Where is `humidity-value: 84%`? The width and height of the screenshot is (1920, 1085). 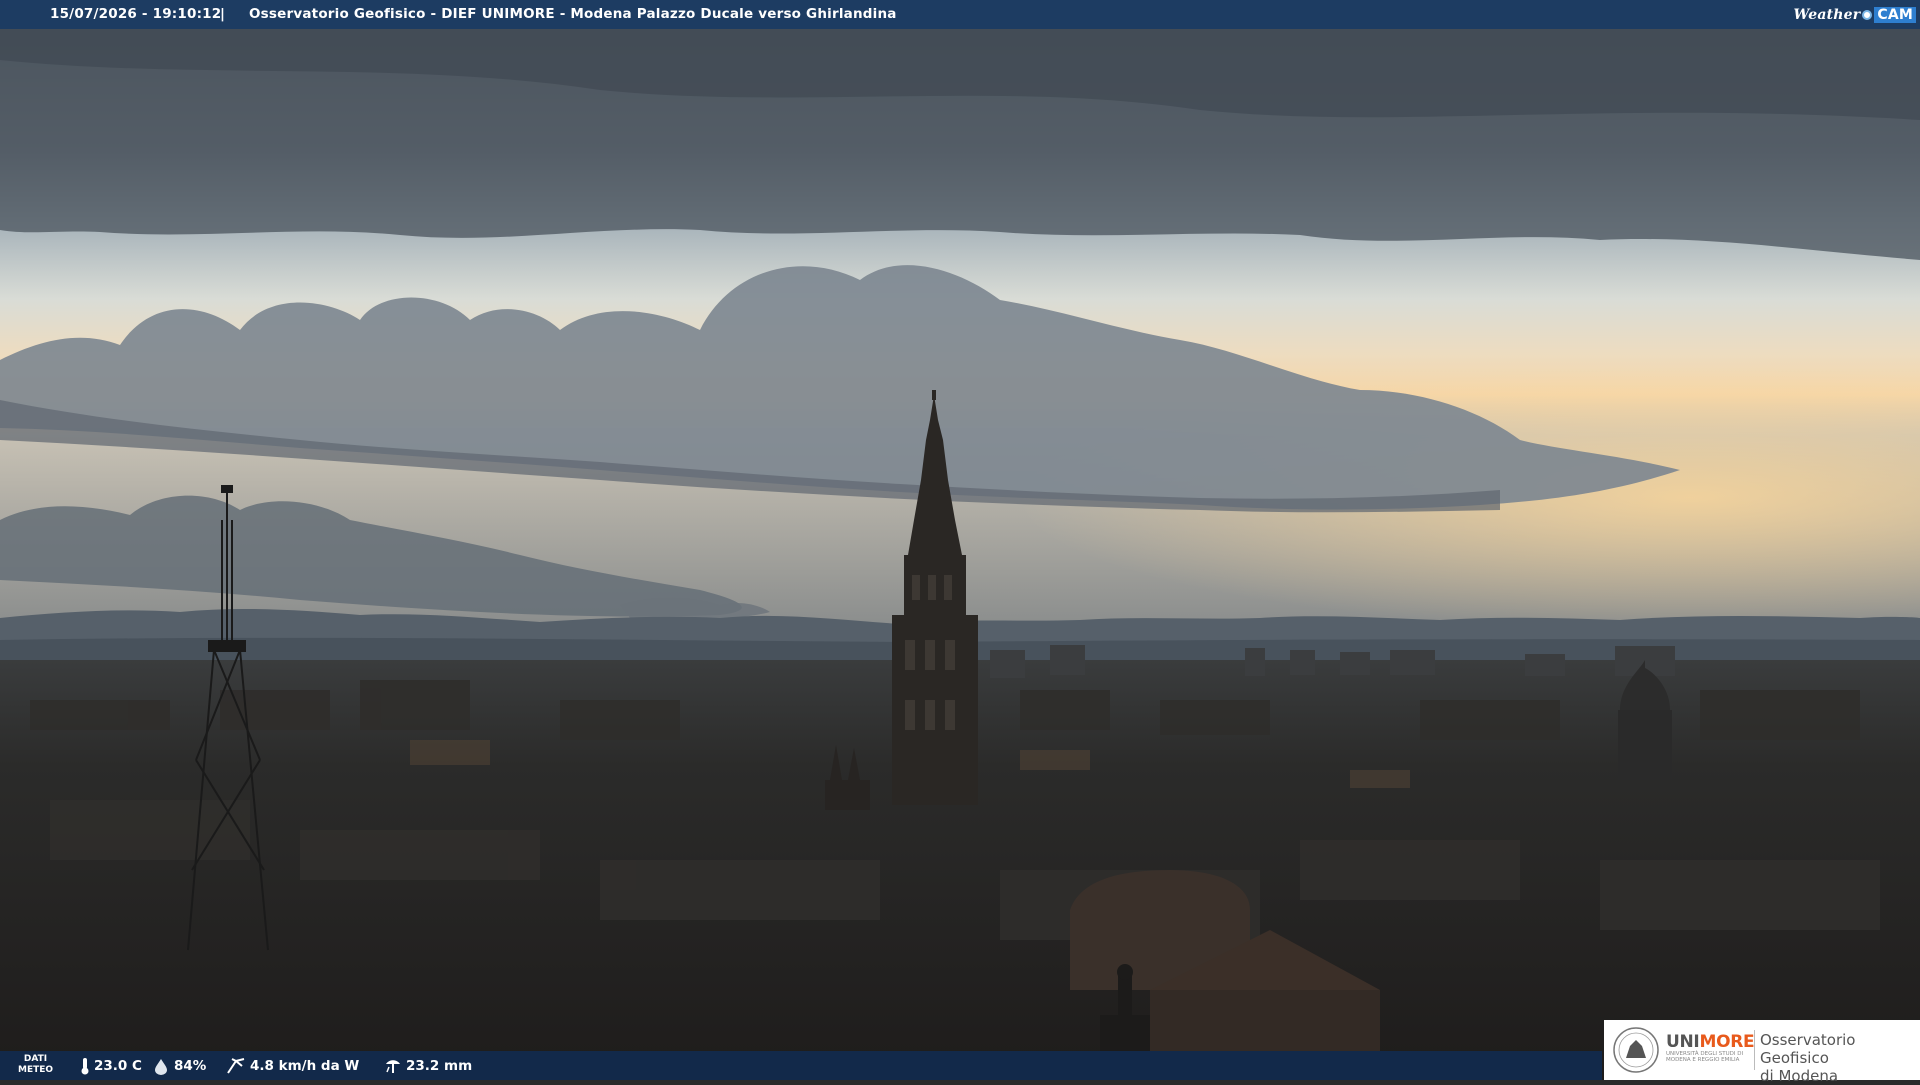 humidity-value: 84% is located at coordinates (190, 1066).